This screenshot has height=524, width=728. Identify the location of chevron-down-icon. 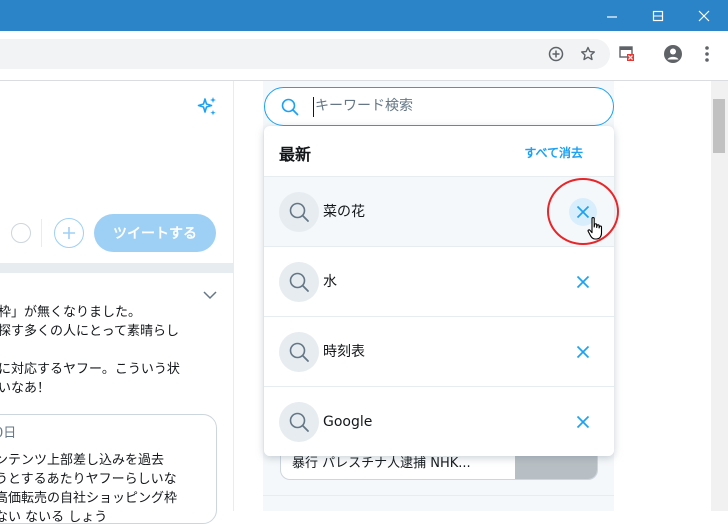
(210, 294).